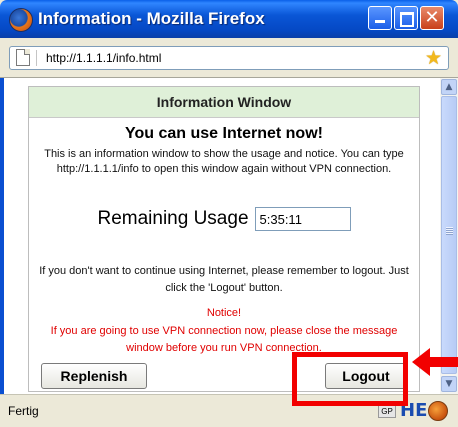 The width and height of the screenshot is (458, 427). I want to click on gp-status-icon: GP, so click(387, 411).